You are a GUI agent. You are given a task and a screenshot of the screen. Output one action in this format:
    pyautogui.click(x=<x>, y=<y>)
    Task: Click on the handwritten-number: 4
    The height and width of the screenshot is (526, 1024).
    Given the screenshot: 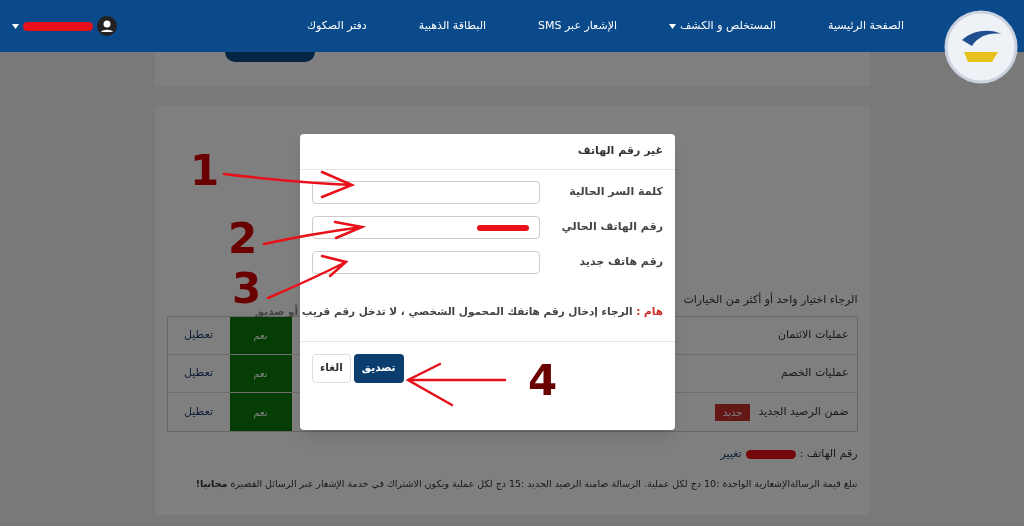 What is the action you would take?
    pyautogui.click(x=543, y=381)
    